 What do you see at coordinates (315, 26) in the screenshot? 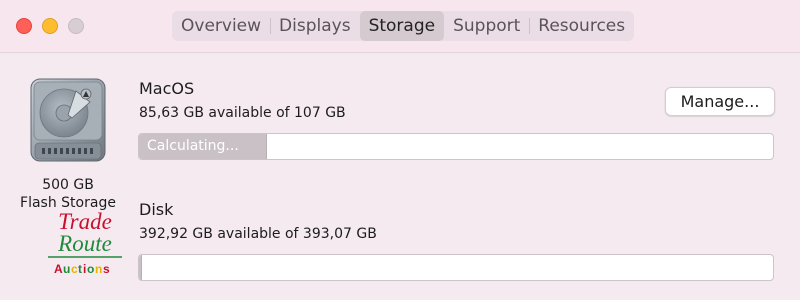
I see `tab-displays: Displays` at bounding box center [315, 26].